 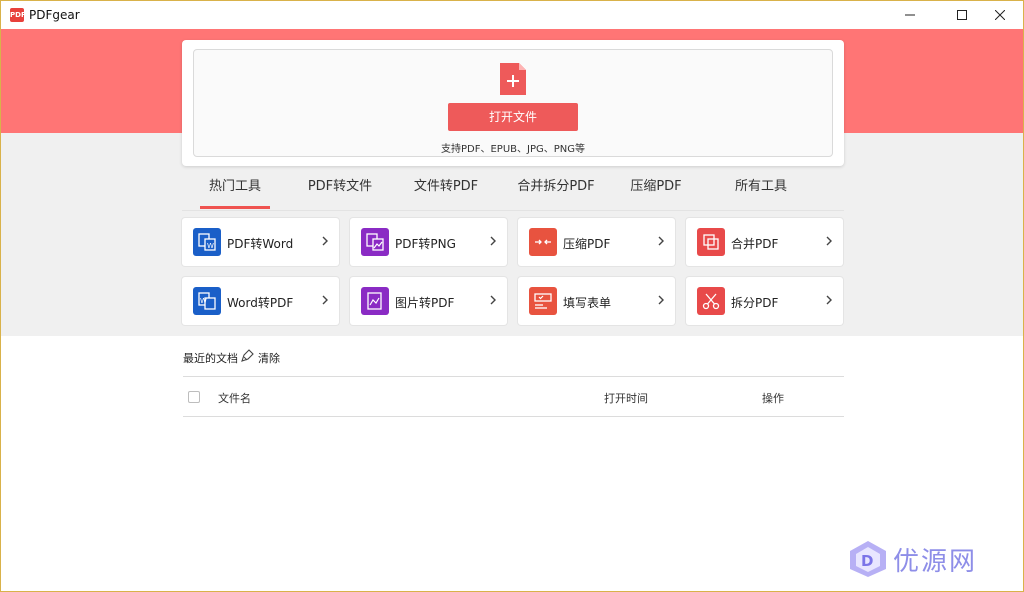 I want to click on tool-label: PDF转Word, so click(x=260, y=244).